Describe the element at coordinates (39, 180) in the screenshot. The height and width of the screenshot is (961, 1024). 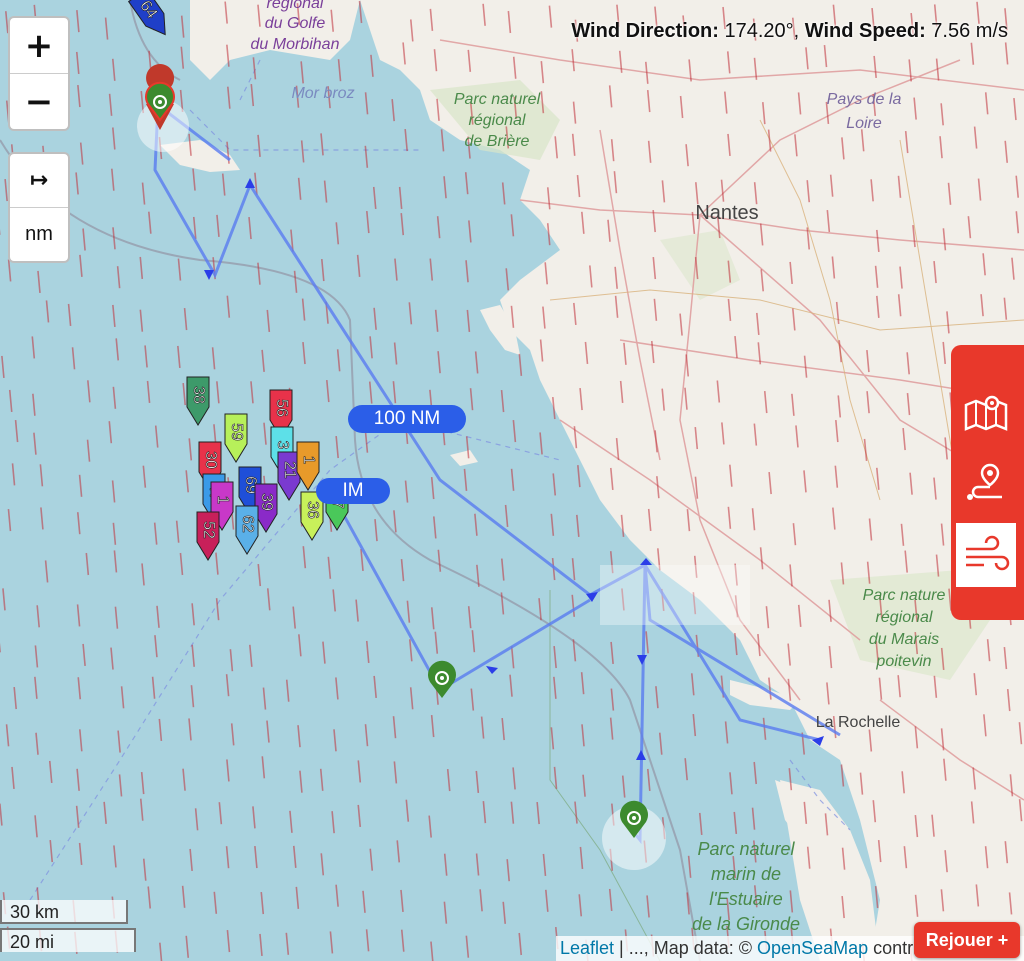
I see `measure-icon: ↦` at that location.